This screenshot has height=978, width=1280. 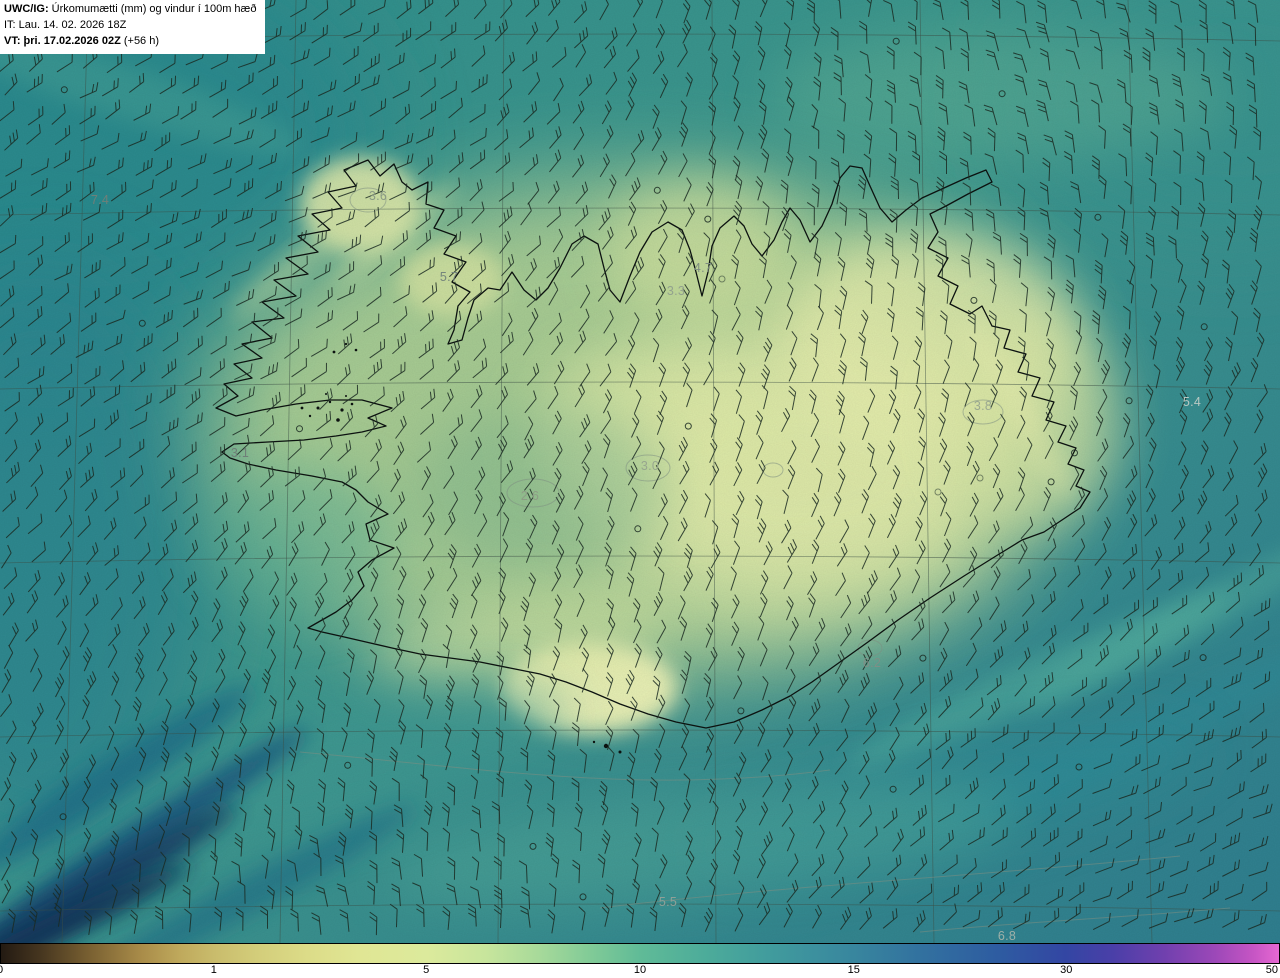 I want to click on colorbar-tick: 5, so click(x=426, y=970).